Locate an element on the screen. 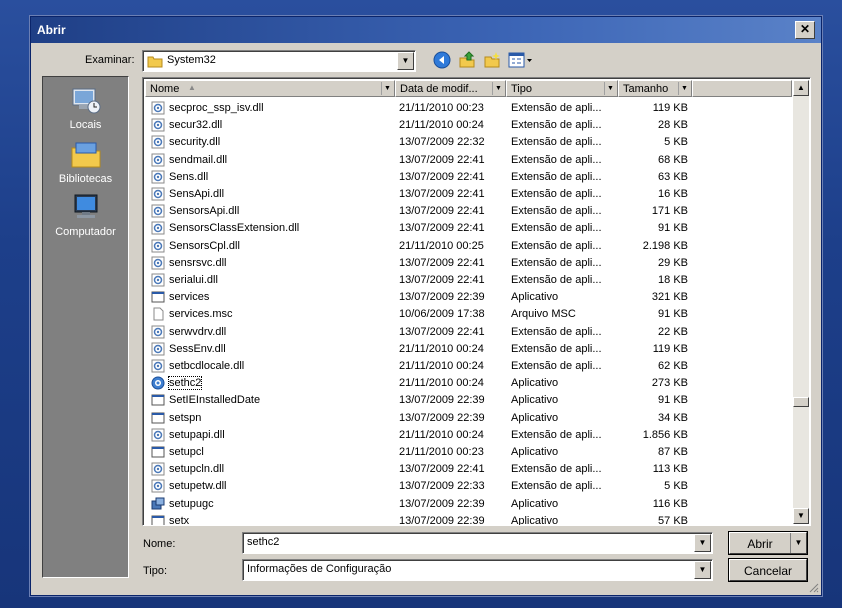  document-icon is located at coordinates (158, 314).